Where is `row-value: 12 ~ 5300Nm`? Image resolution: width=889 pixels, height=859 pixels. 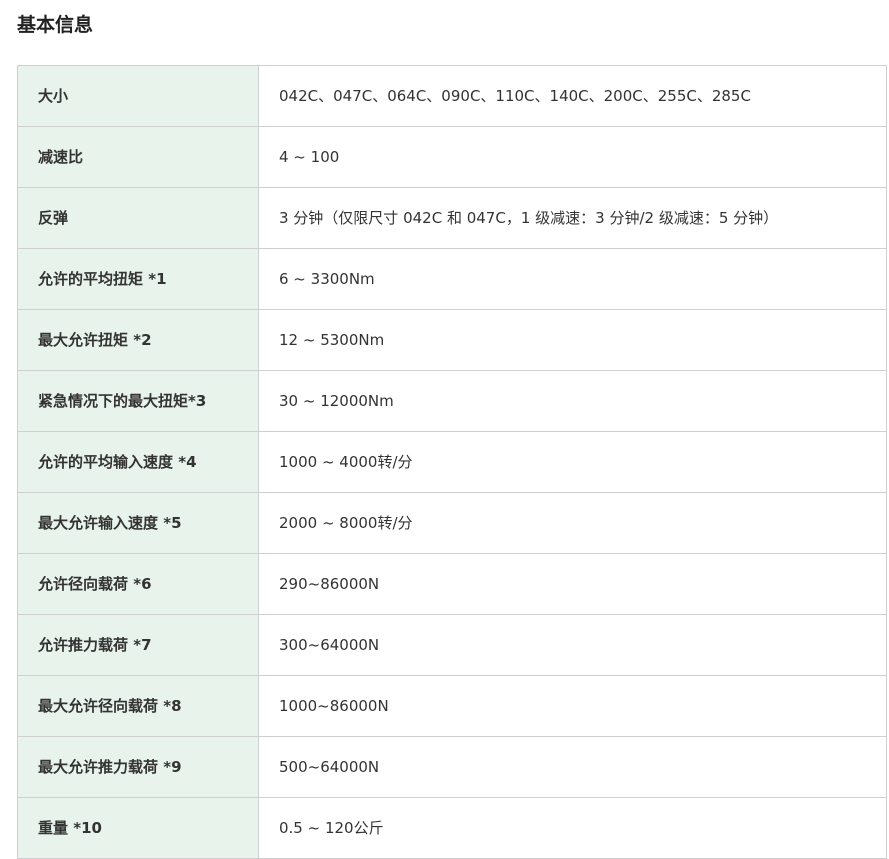 row-value: 12 ~ 5300Nm is located at coordinates (572, 340).